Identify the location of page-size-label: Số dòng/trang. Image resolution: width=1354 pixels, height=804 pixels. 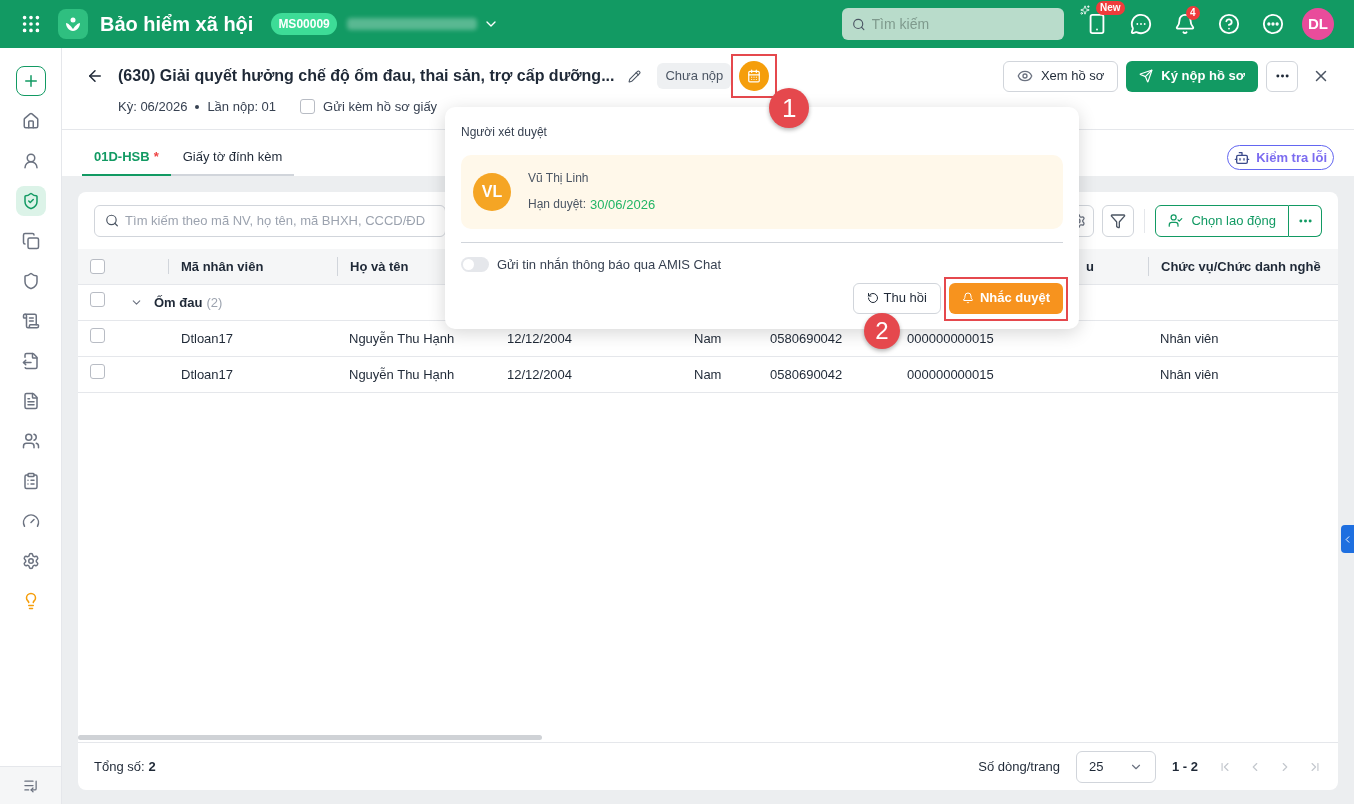
(1019, 766).